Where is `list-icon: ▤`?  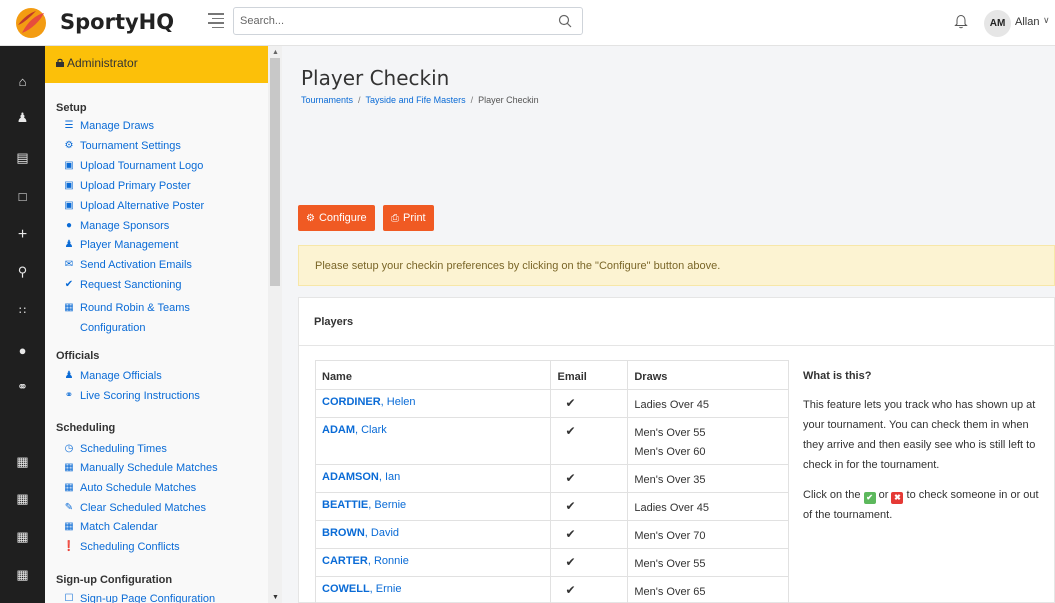 list-icon: ▤ is located at coordinates (22, 158).